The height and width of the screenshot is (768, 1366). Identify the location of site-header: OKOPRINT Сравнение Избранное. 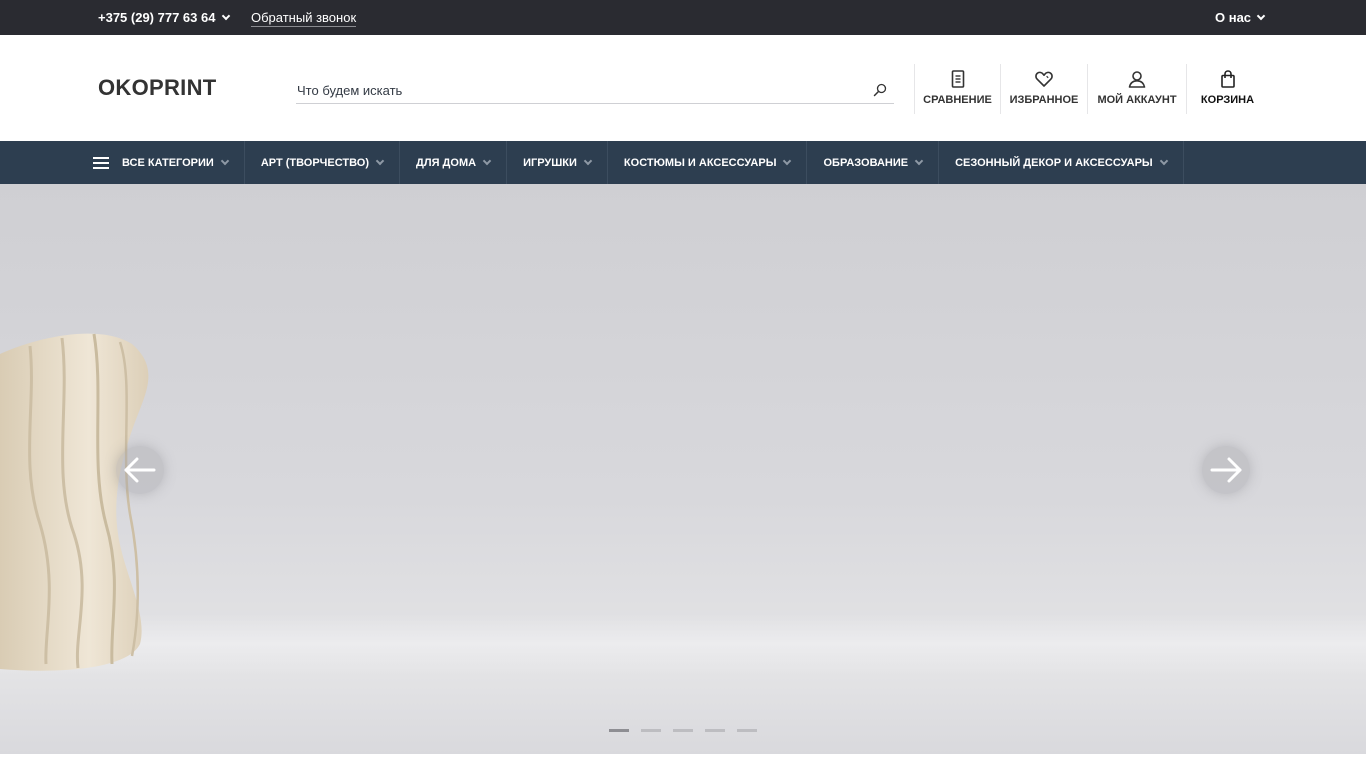
(683, 88).